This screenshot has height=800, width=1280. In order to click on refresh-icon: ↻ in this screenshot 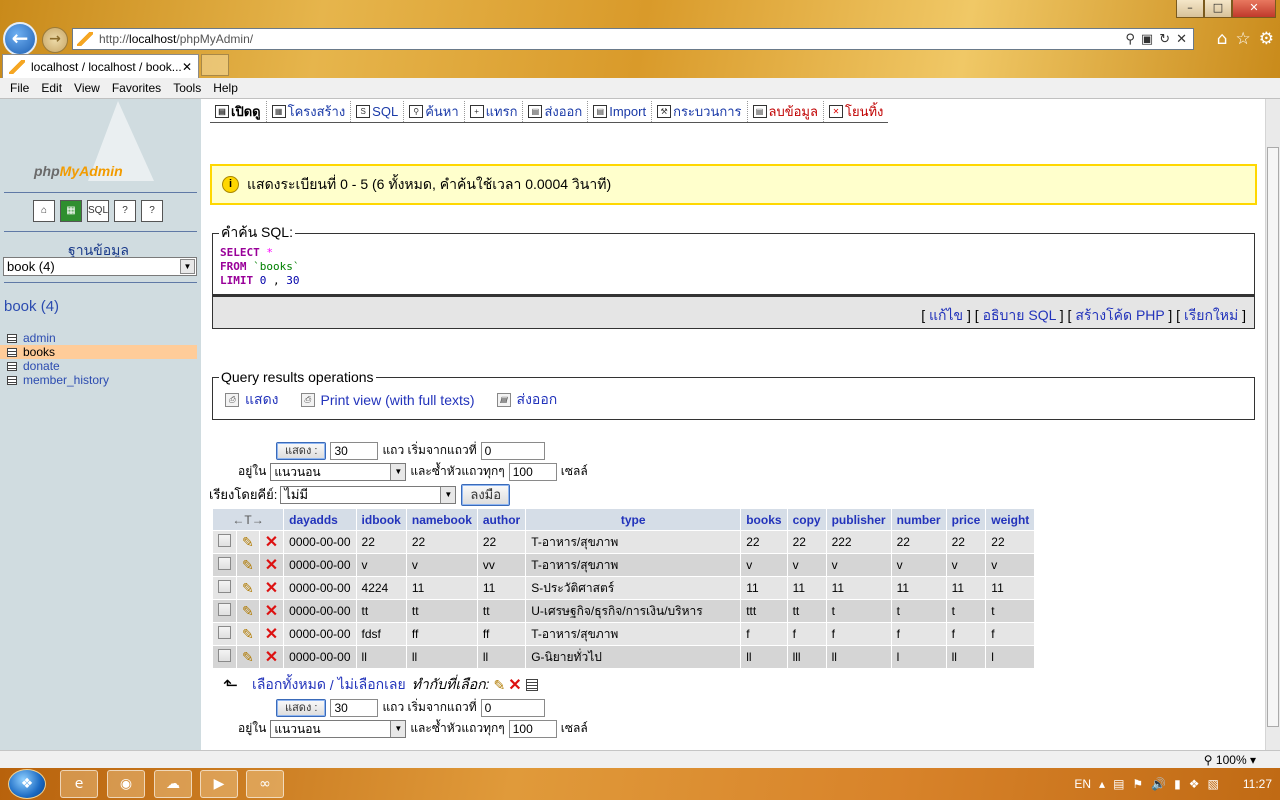, I will do `click(1164, 39)`.